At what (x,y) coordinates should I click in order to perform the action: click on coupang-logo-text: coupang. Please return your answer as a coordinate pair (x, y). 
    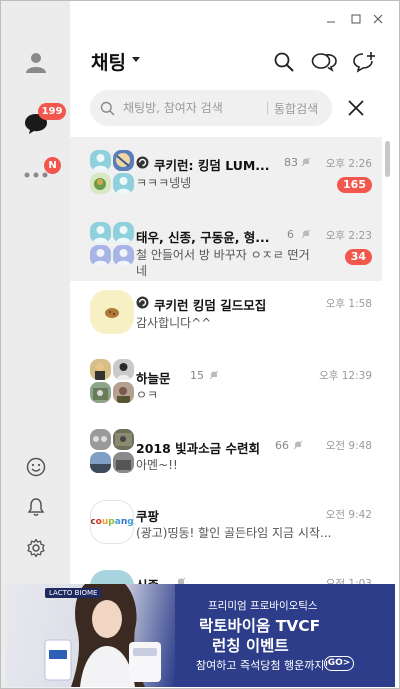
    Looking at the image, I should click on (112, 522).